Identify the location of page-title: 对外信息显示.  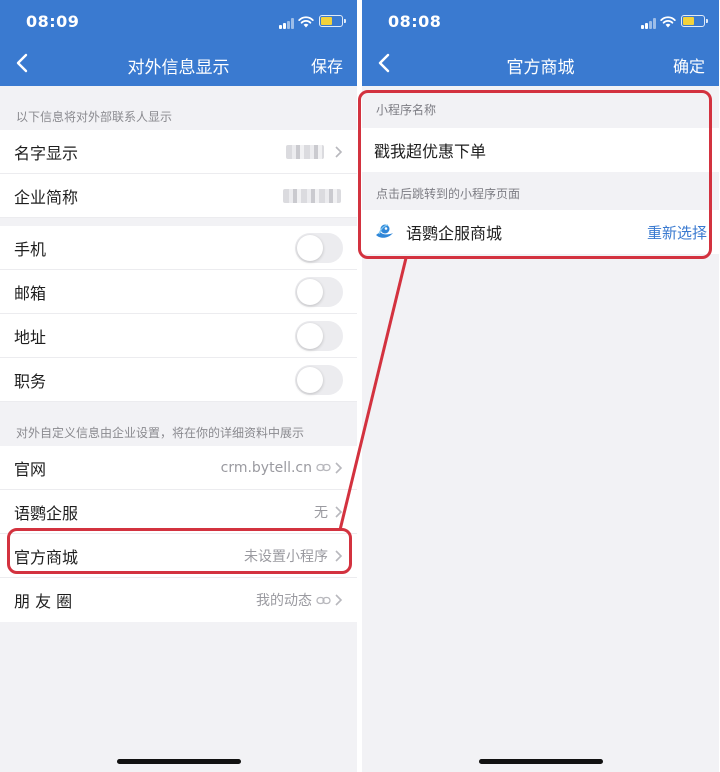
(178, 68).